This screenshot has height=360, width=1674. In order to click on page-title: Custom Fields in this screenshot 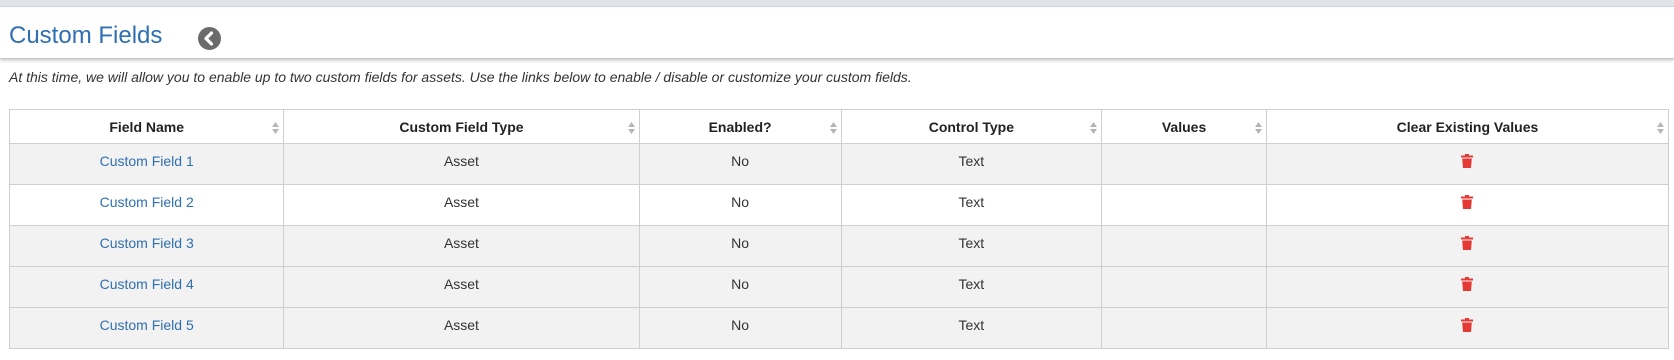, I will do `click(86, 35)`.